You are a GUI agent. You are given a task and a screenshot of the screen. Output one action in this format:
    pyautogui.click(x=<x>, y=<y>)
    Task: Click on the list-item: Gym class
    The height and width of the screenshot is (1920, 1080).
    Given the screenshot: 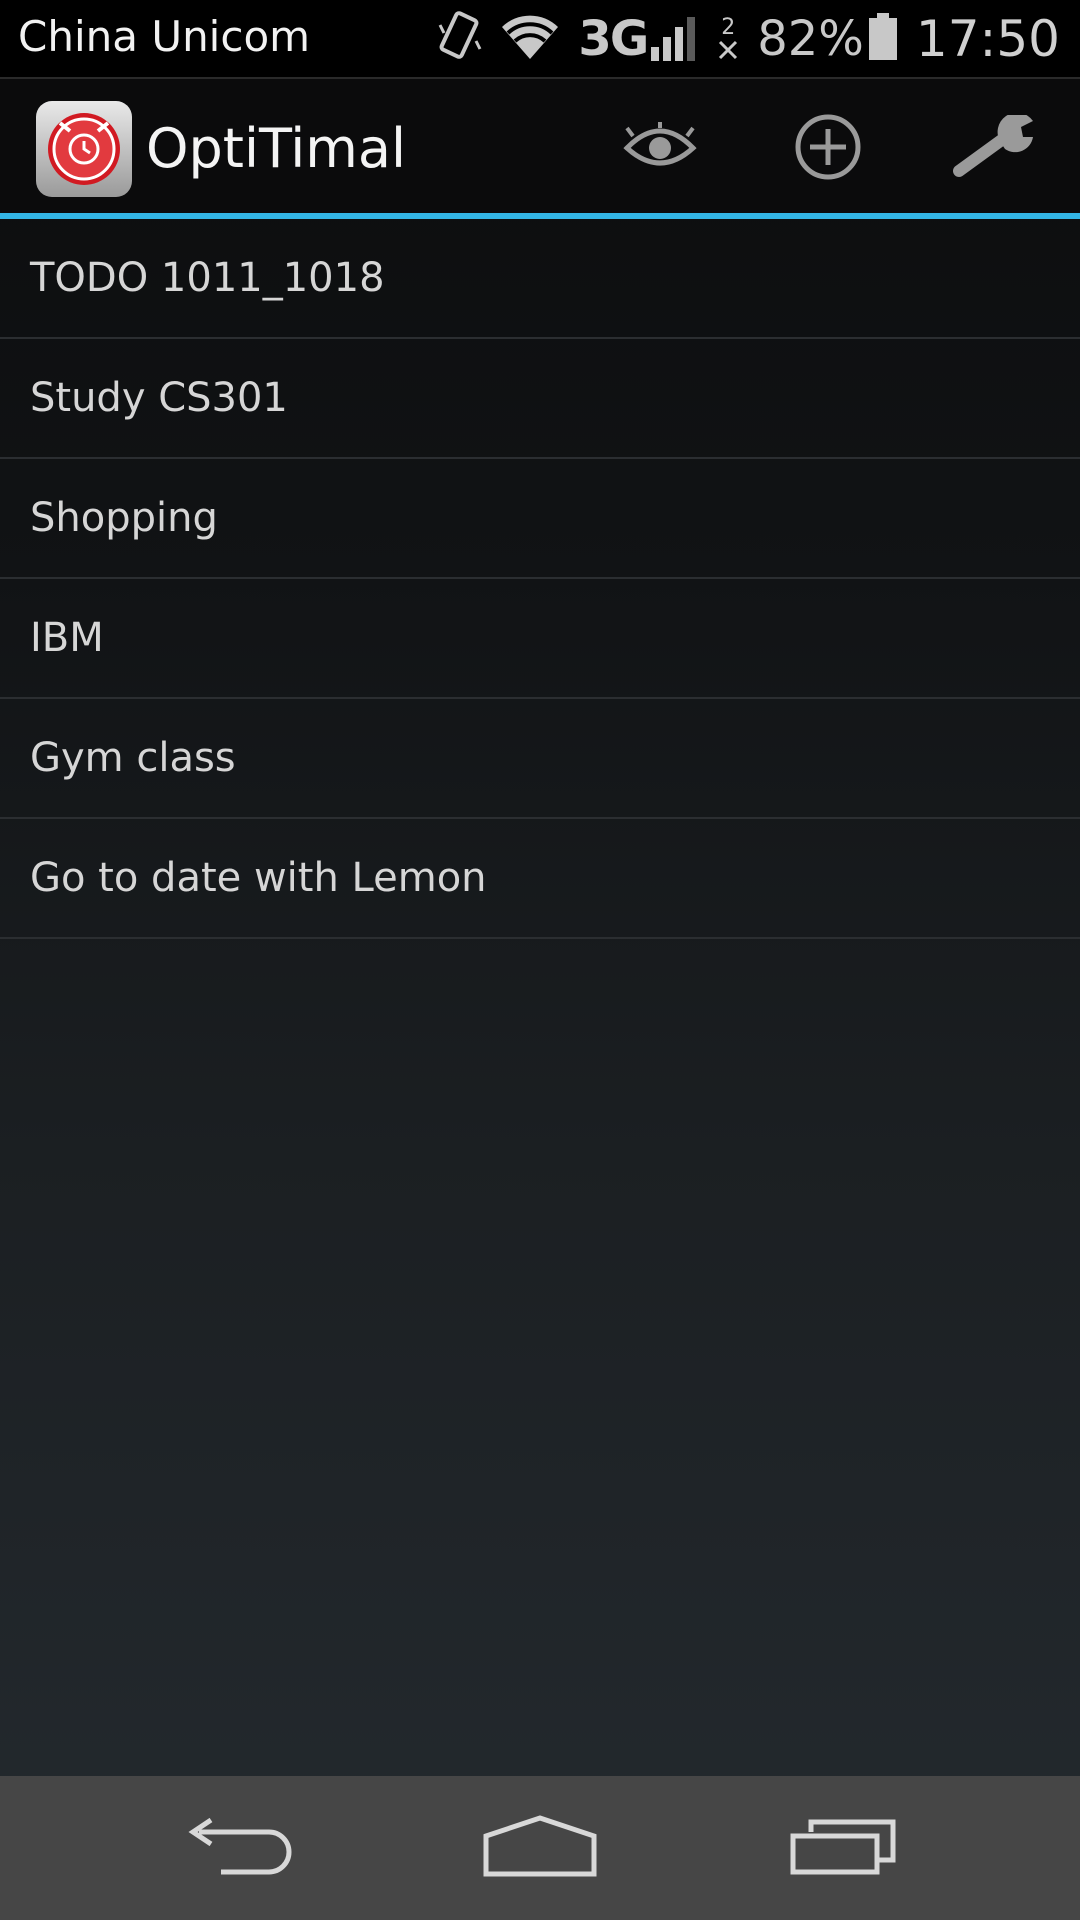 What is the action you would take?
    pyautogui.click(x=540, y=759)
    